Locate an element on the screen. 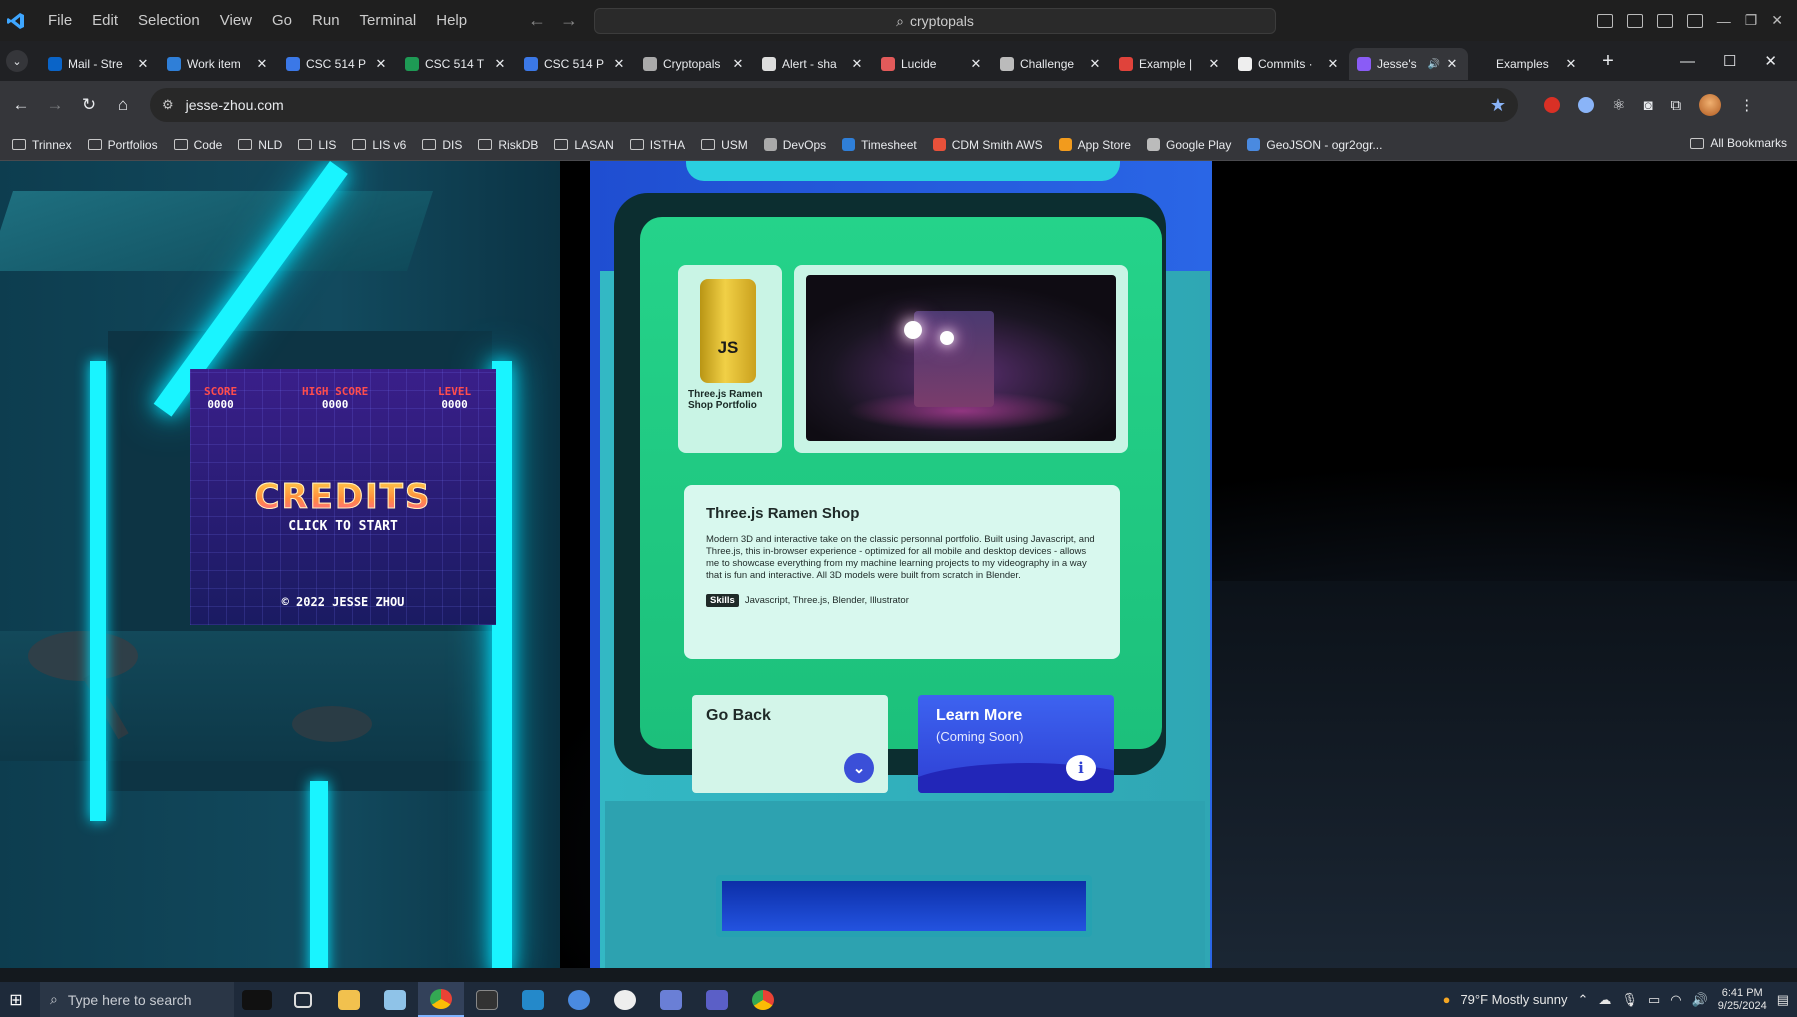  customize-layout-icon is located at coordinates (1694, 20).